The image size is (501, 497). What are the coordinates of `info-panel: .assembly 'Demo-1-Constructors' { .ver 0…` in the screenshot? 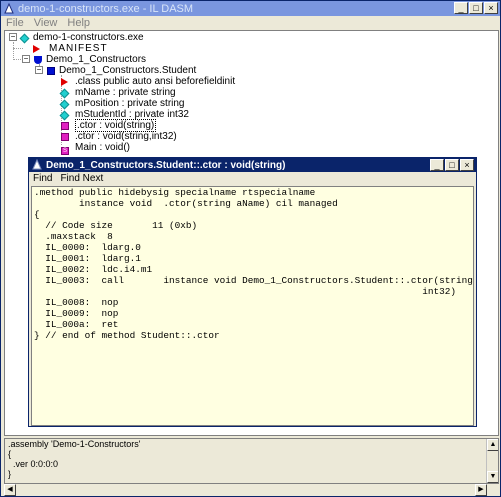 It's located at (251, 461).